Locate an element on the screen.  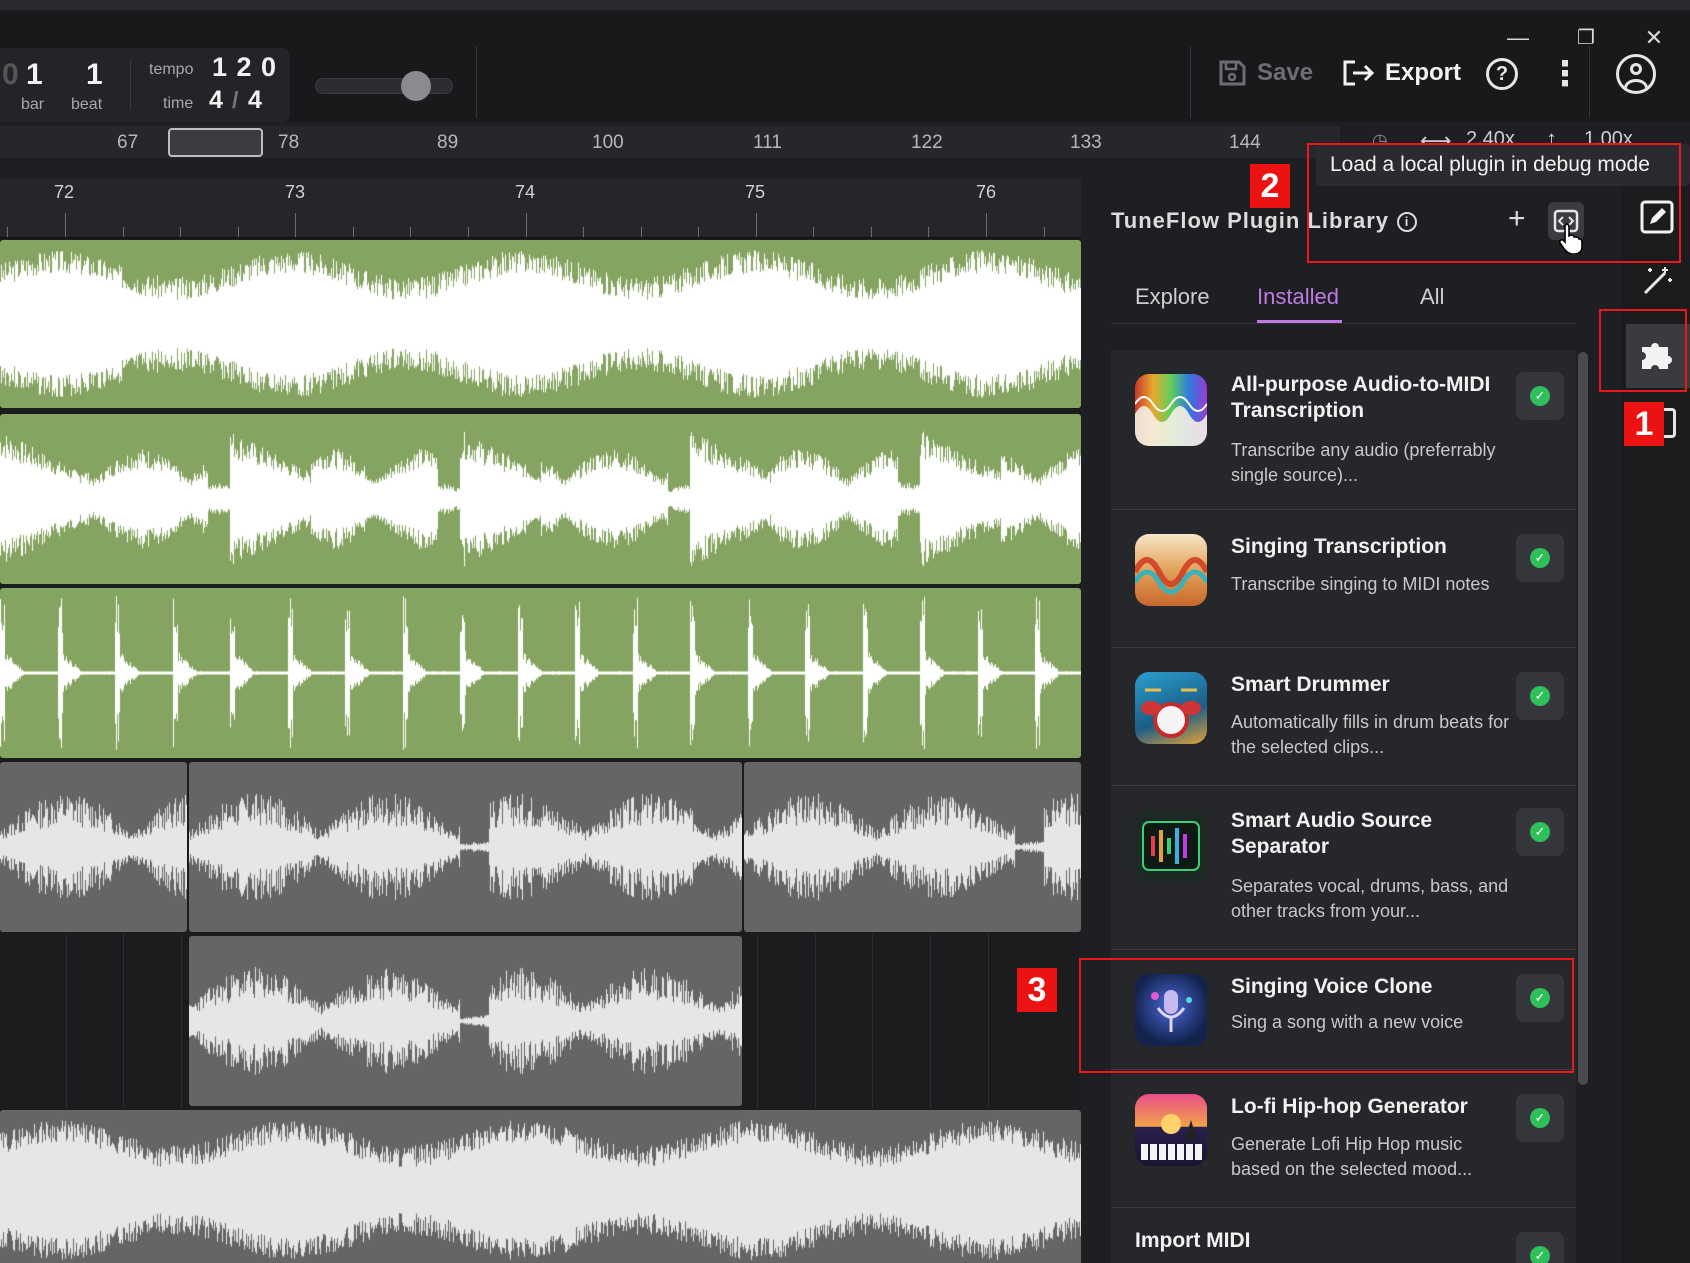
timeline-ruler: 72 73 74 75 76 is located at coordinates (540, 208).